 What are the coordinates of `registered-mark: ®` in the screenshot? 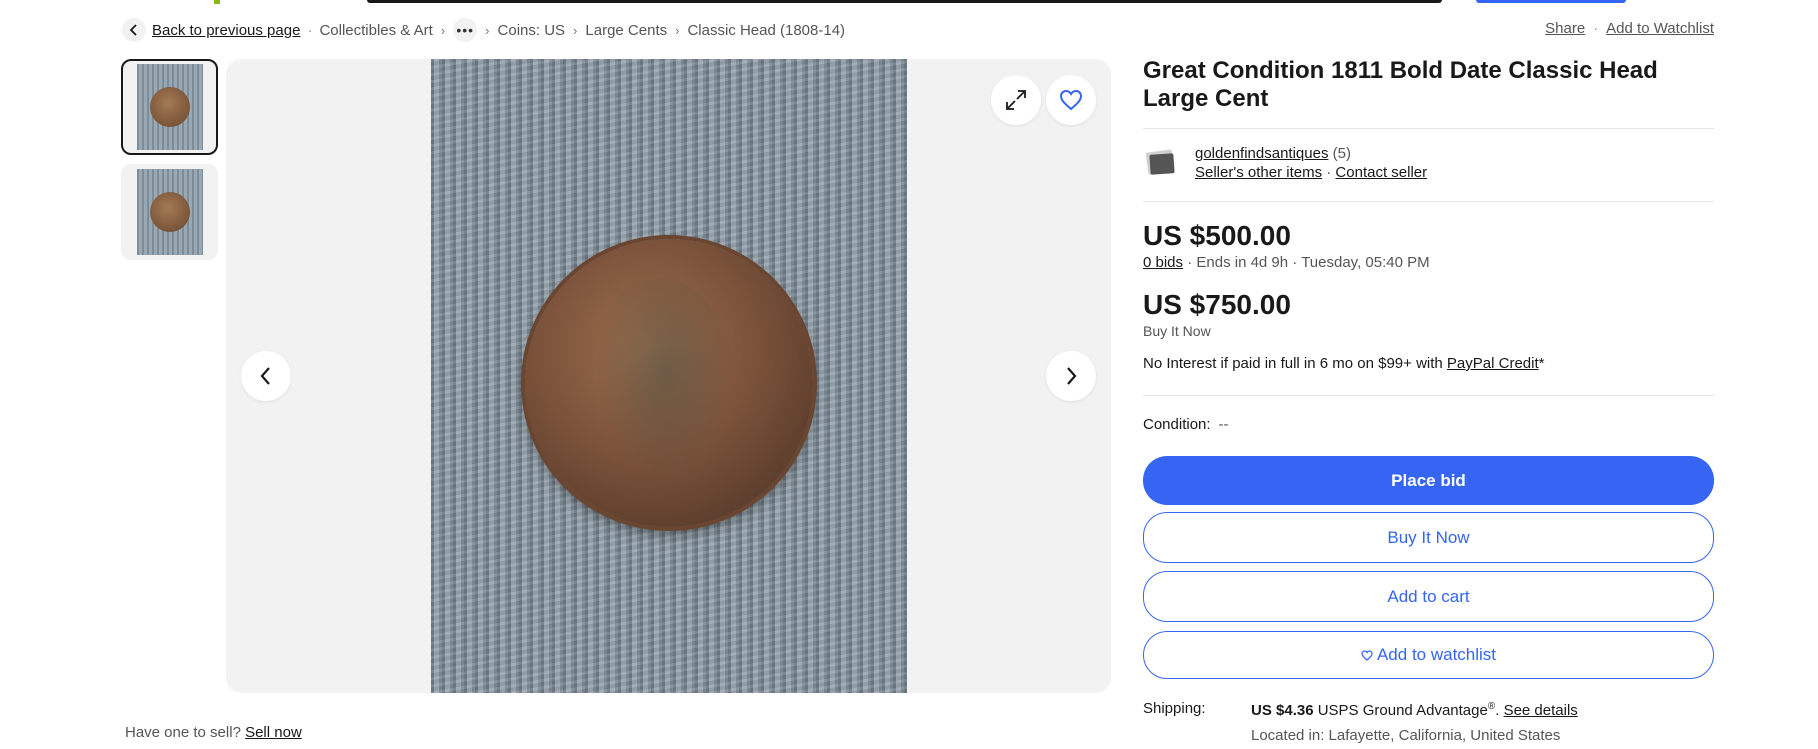 It's located at (1491, 706).